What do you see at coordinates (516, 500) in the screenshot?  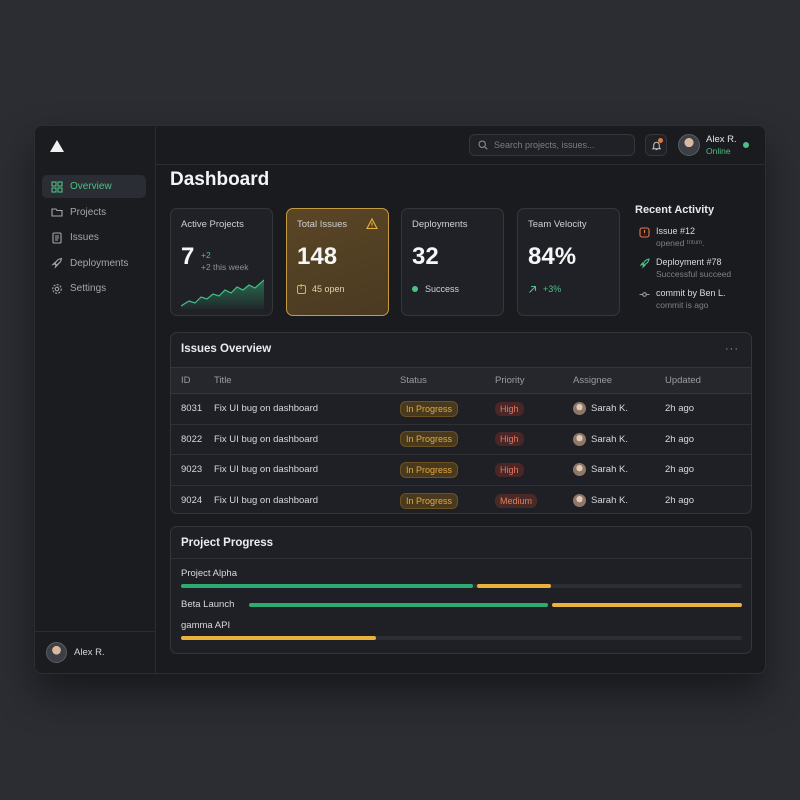 I see `priority-badge: Medium` at bounding box center [516, 500].